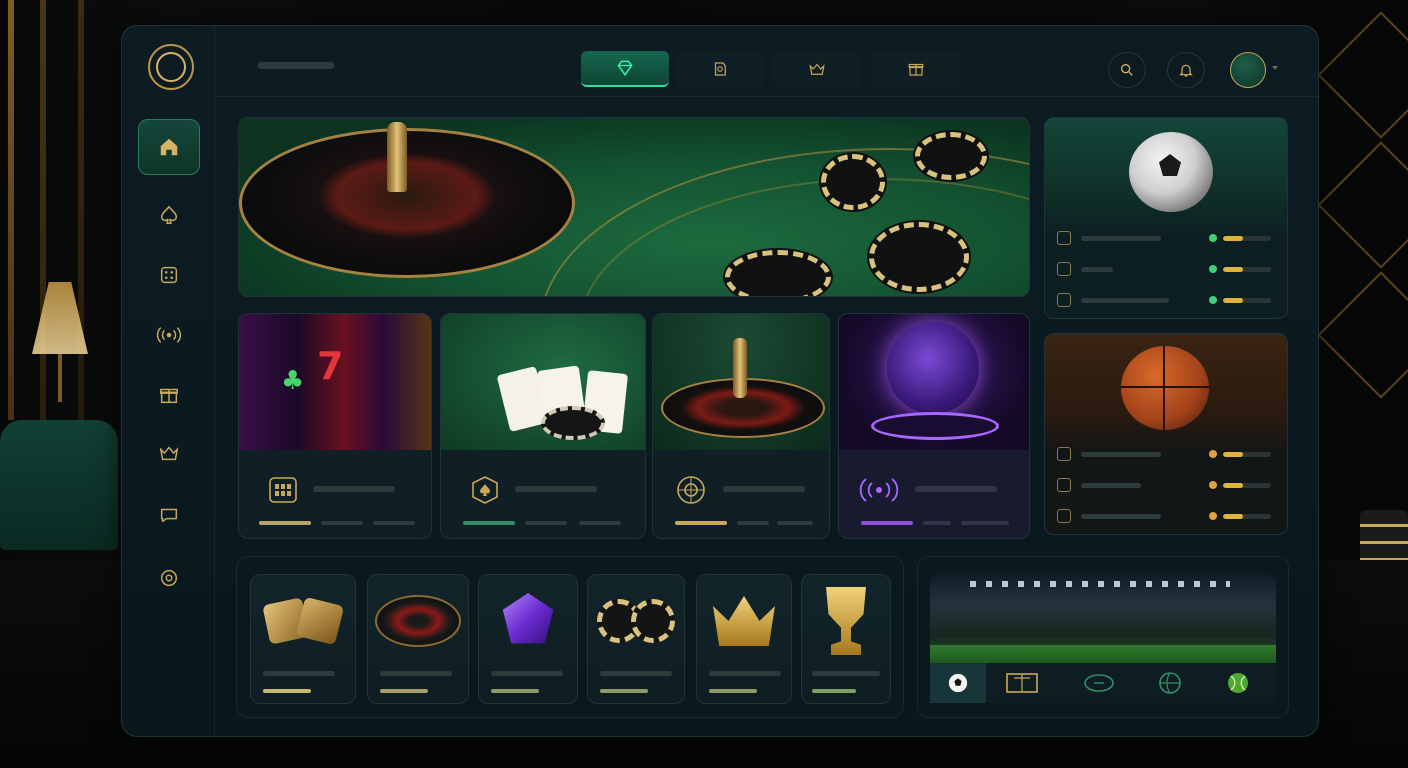 The width and height of the screenshot is (1408, 768). I want to click on hero-banner, so click(634, 207).